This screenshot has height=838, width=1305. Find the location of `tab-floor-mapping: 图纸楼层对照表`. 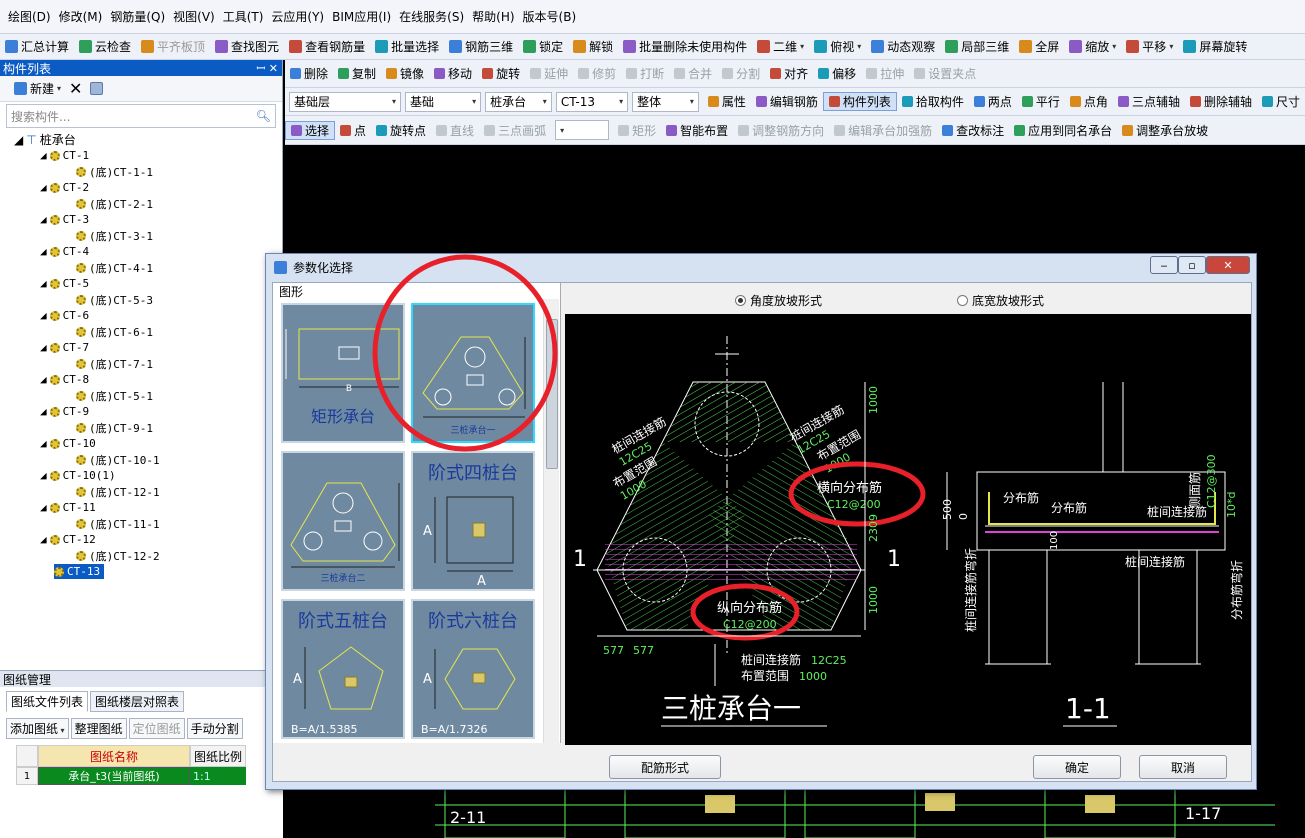

tab-floor-mapping: 图纸楼层对照表 is located at coordinates (137, 701).